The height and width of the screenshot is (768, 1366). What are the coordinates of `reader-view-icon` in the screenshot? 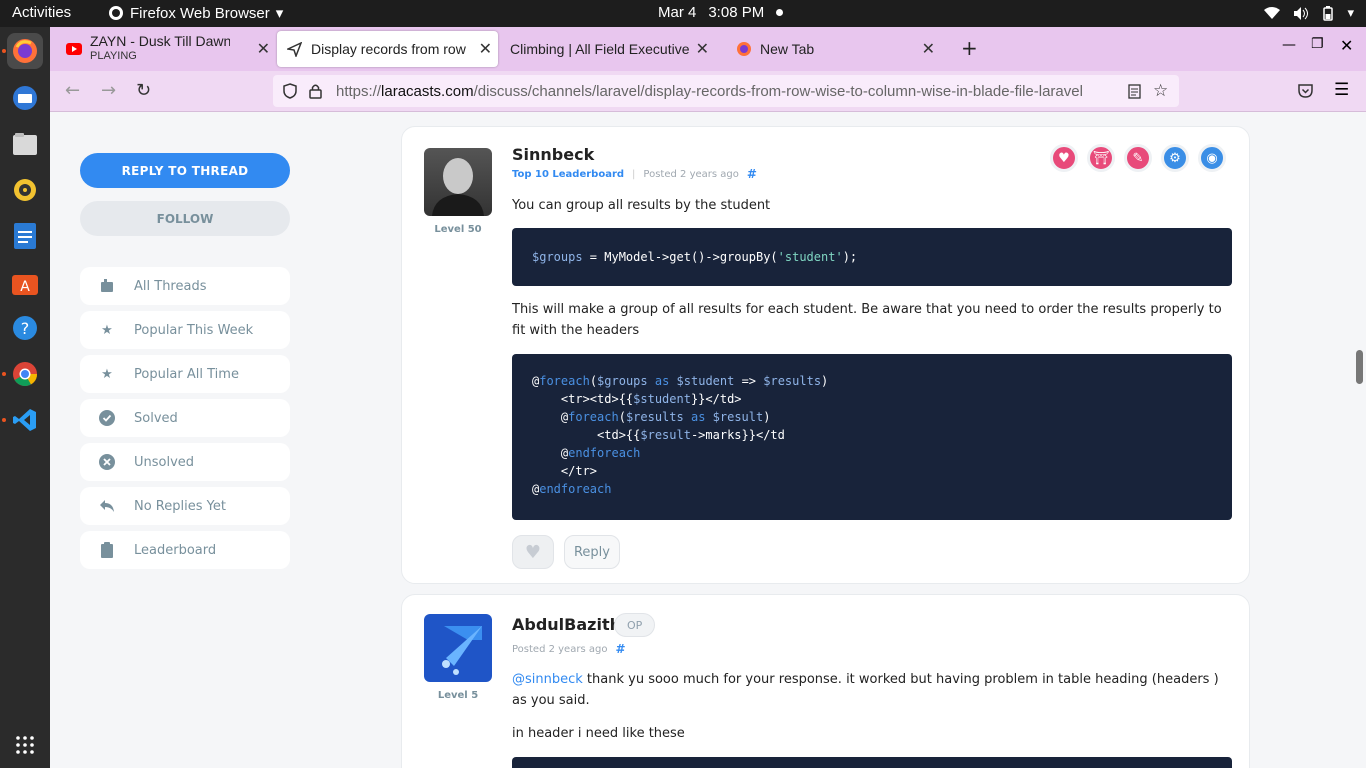 It's located at (1134, 91).